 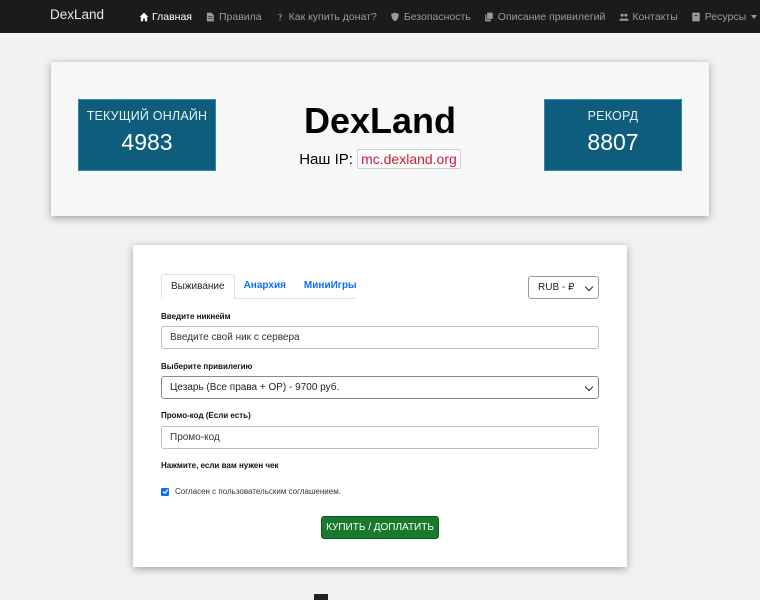 I want to click on file-icon, so click(x=210, y=16).